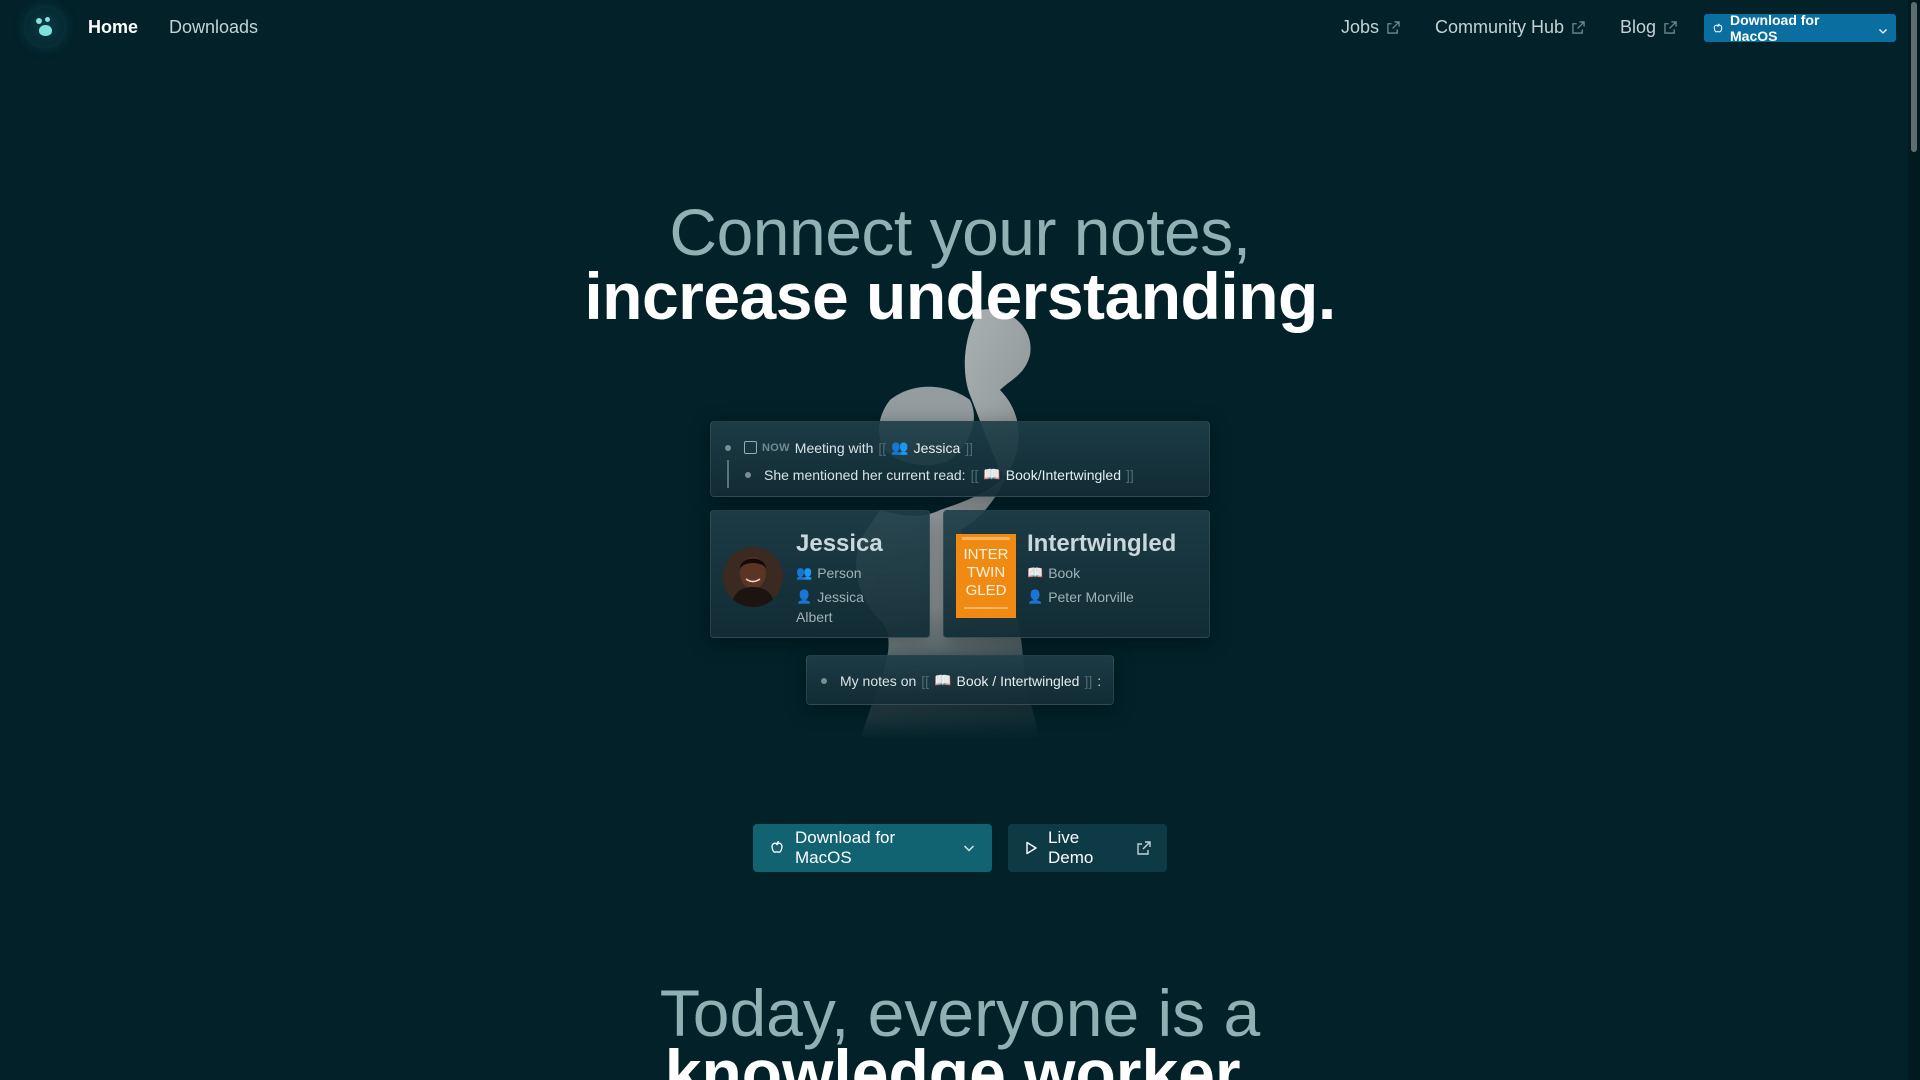 The height and width of the screenshot is (1080, 1920). I want to click on section2-title-line2: knowledge worker., so click(960, 1058).